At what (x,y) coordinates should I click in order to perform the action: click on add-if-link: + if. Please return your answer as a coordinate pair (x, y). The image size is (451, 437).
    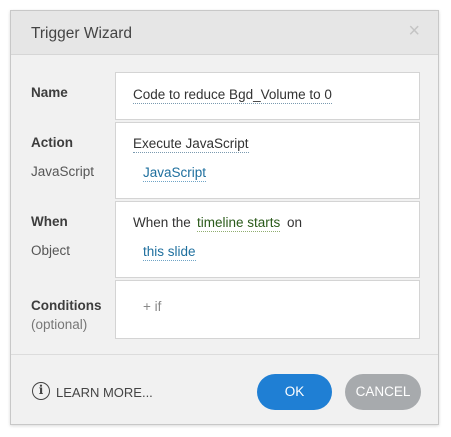
    Looking at the image, I should click on (152, 306).